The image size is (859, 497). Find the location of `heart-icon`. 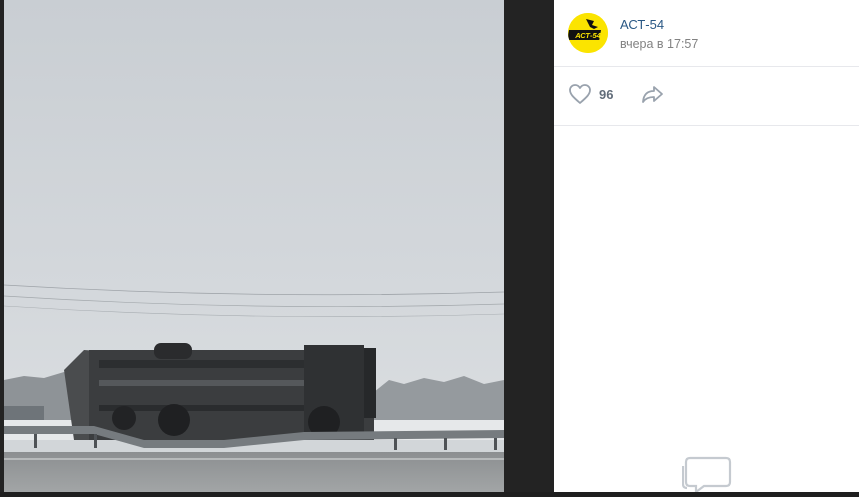

heart-icon is located at coordinates (580, 94).